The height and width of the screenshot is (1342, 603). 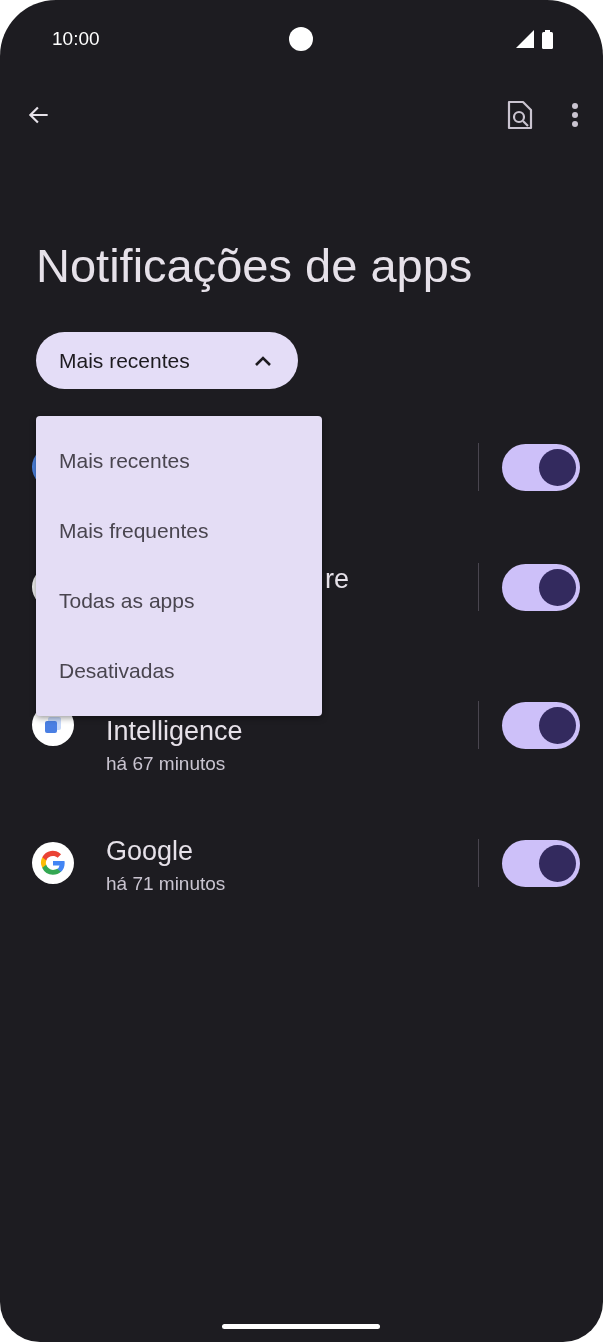 I want to click on page-title: Notificações de apps, so click(x=255, y=266).